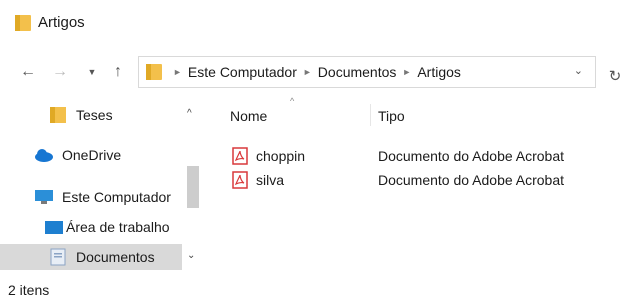 This screenshot has width=632, height=304. What do you see at coordinates (357, 72) in the screenshot?
I see `breadcrumb-documentos: Documentos` at bounding box center [357, 72].